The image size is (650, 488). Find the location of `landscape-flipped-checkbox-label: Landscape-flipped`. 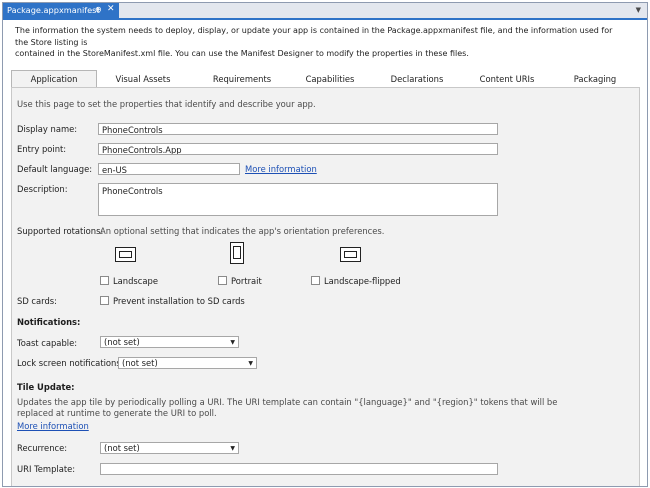

landscape-flipped-checkbox-label: Landscape-flipped is located at coordinates (362, 281).